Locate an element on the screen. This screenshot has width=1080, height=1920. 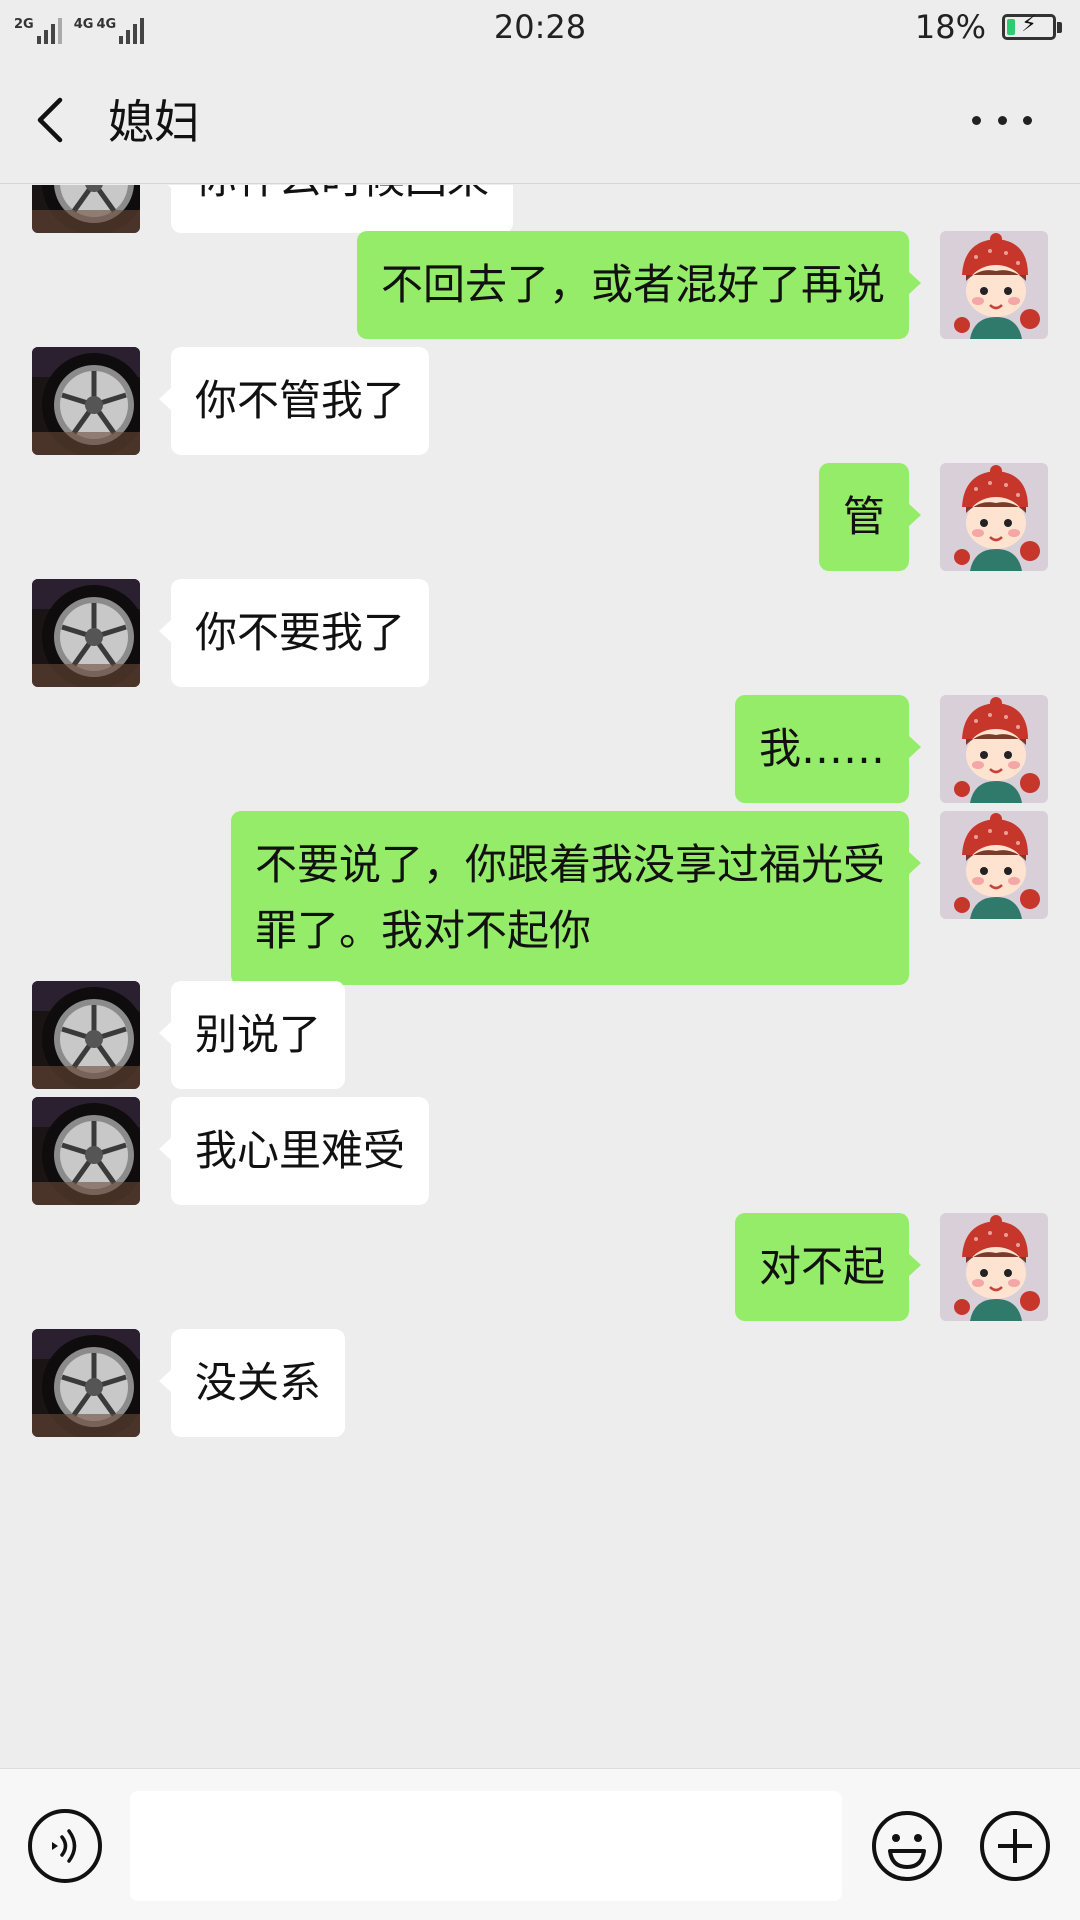
back-arrow-icon is located at coordinates (50, 120).